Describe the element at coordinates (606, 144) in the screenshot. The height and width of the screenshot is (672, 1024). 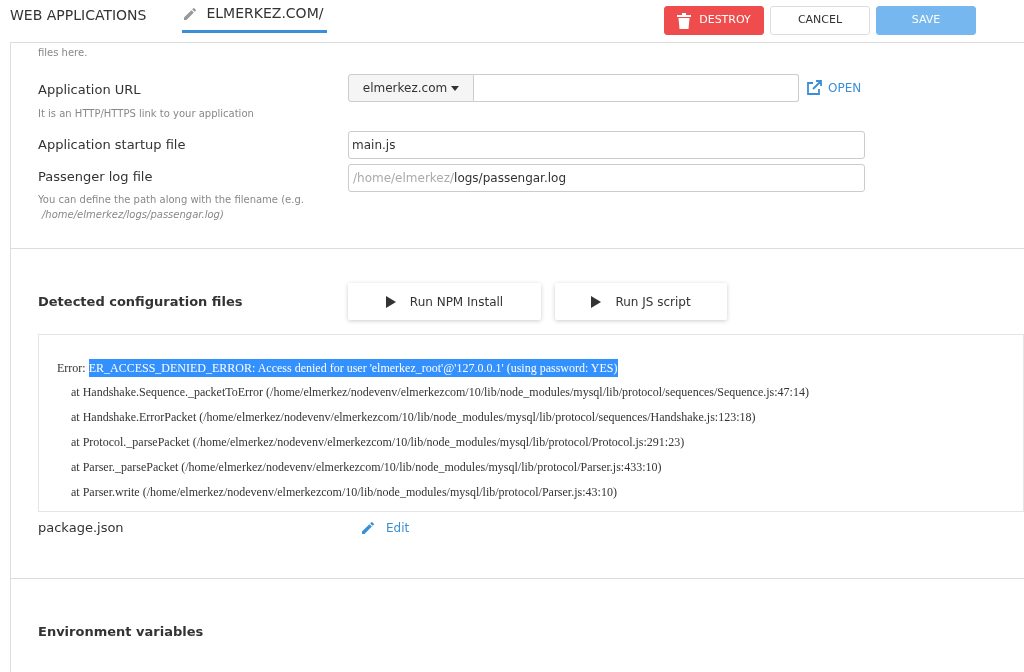
I see `startup-file-input: main.js` at that location.